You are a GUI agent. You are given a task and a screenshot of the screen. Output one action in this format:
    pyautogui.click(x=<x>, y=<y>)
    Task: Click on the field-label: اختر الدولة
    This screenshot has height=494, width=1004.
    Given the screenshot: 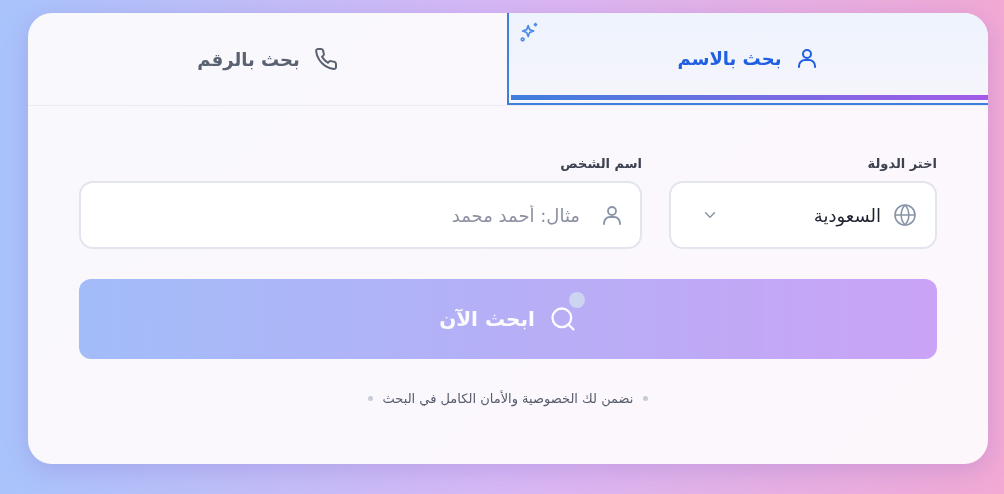 What is the action you would take?
    pyautogui.click(x=902, y=163)
    